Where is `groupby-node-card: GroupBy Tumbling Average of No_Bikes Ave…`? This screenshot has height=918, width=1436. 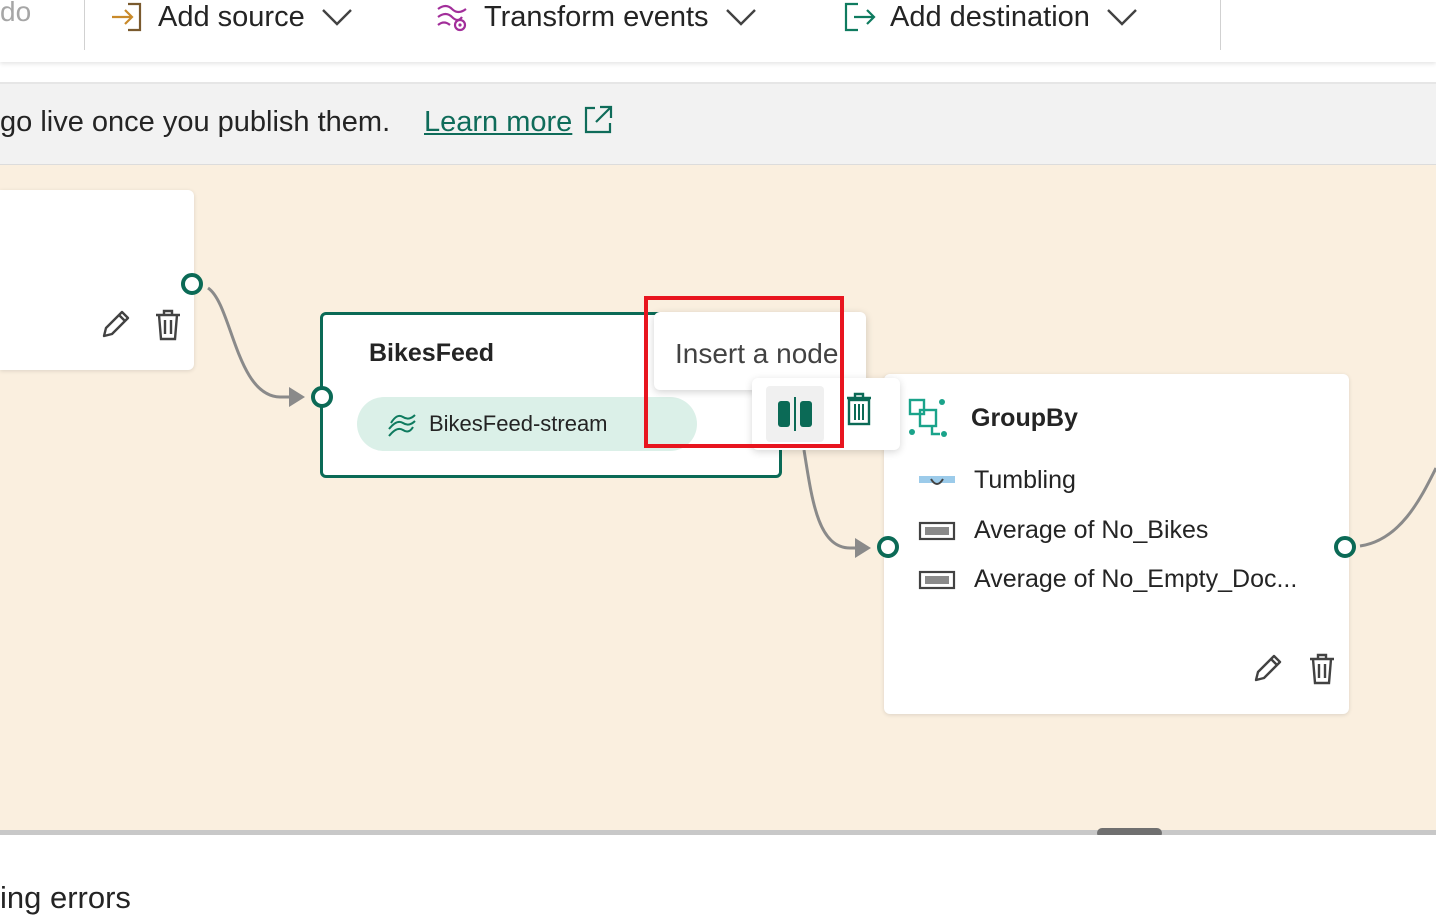 groupby-node-card: GroupBy Tumbling Average of No_Bikes Ave… is located at coordinates (1116, 544).